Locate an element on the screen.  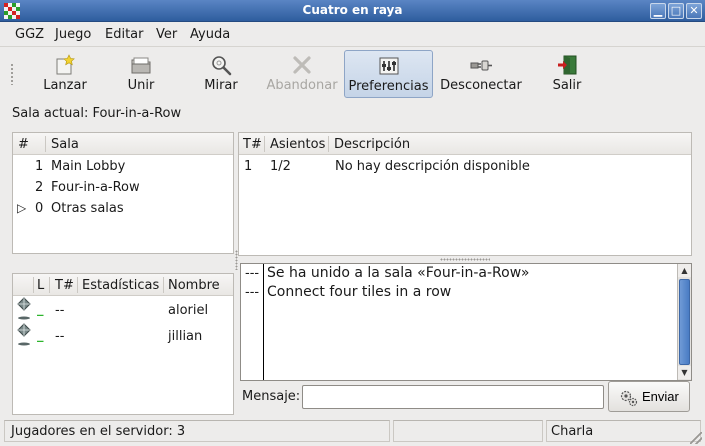
send-label: Enviar is located at coordinates (660, 396).